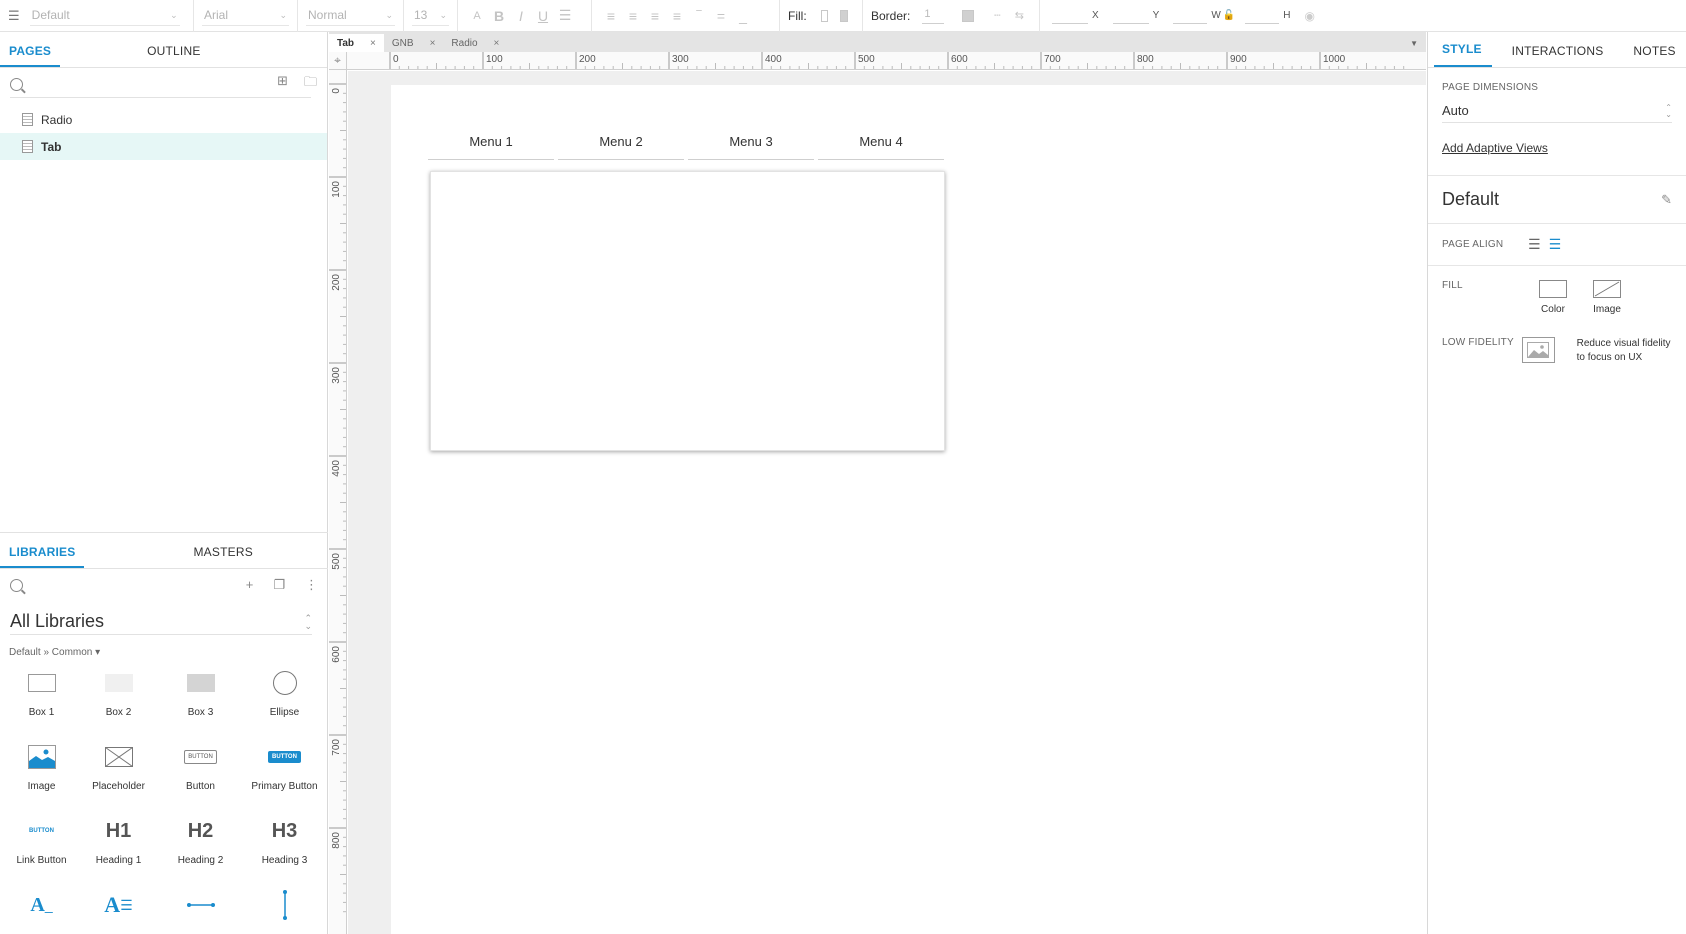  What do you see at coordinates (414, 43) in the screenshot?
I see `doc-tab-gnb: GNB ×` at bounding box center [414, 43].